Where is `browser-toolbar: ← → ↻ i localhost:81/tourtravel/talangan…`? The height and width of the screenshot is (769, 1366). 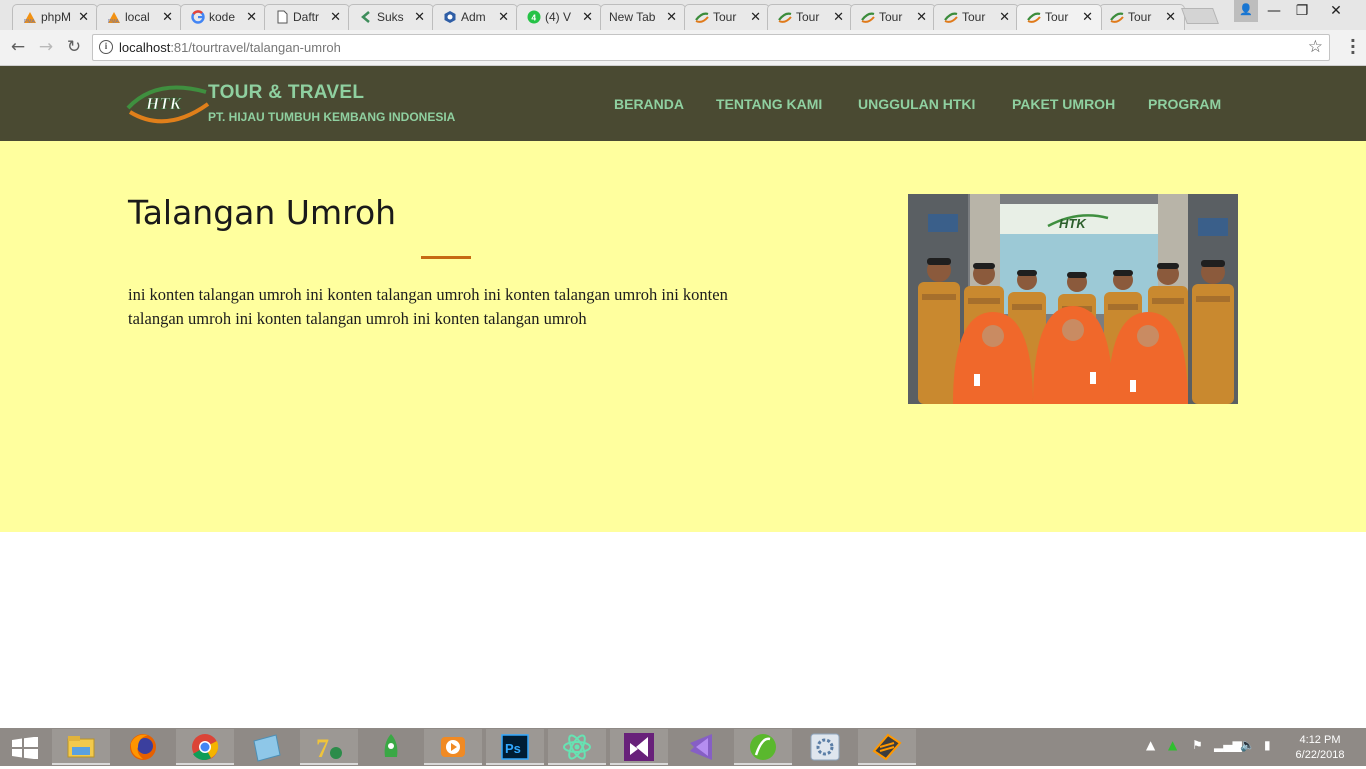 browser-toolbar: ← → ↻ i localhost:81/tourtravel/talangan… is located at coordinates (683, 48).